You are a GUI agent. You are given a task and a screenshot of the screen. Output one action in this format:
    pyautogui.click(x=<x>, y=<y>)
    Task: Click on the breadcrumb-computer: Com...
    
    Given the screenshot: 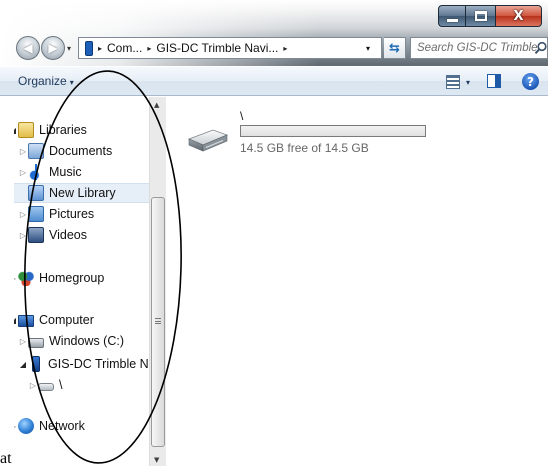 What is the action you would take?
    pyautogui.click(x=124, y=48)
    